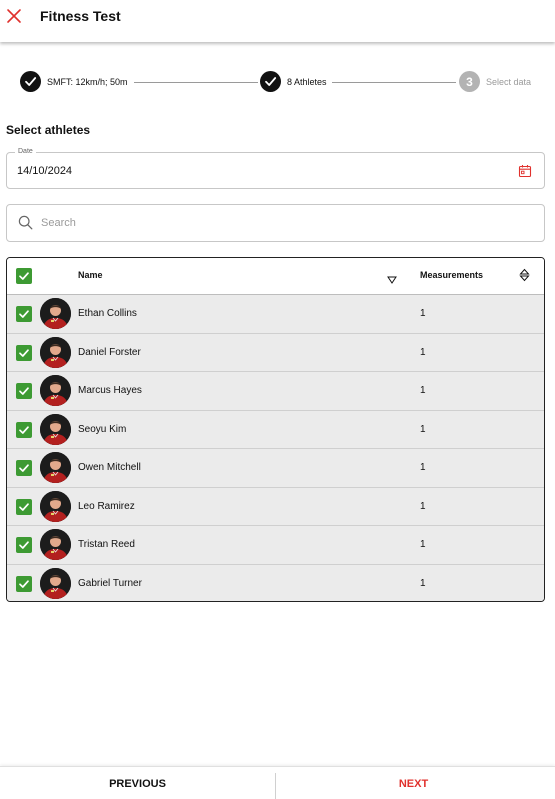 The image size is (555, 799). What do you see at coordinates (275, 468) in the screenshot?
I see `table-row: Owen Mitchell 1` at bounding box center [275, 468].